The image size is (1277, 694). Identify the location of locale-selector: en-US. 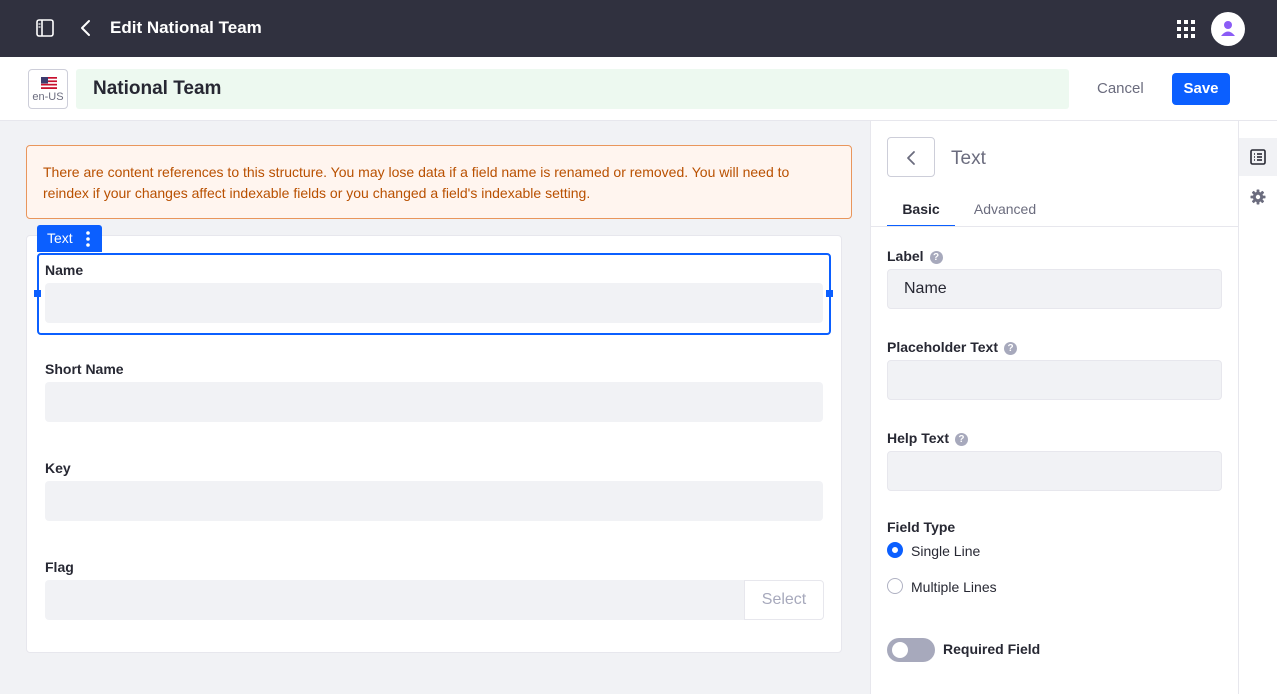
(48, 89).